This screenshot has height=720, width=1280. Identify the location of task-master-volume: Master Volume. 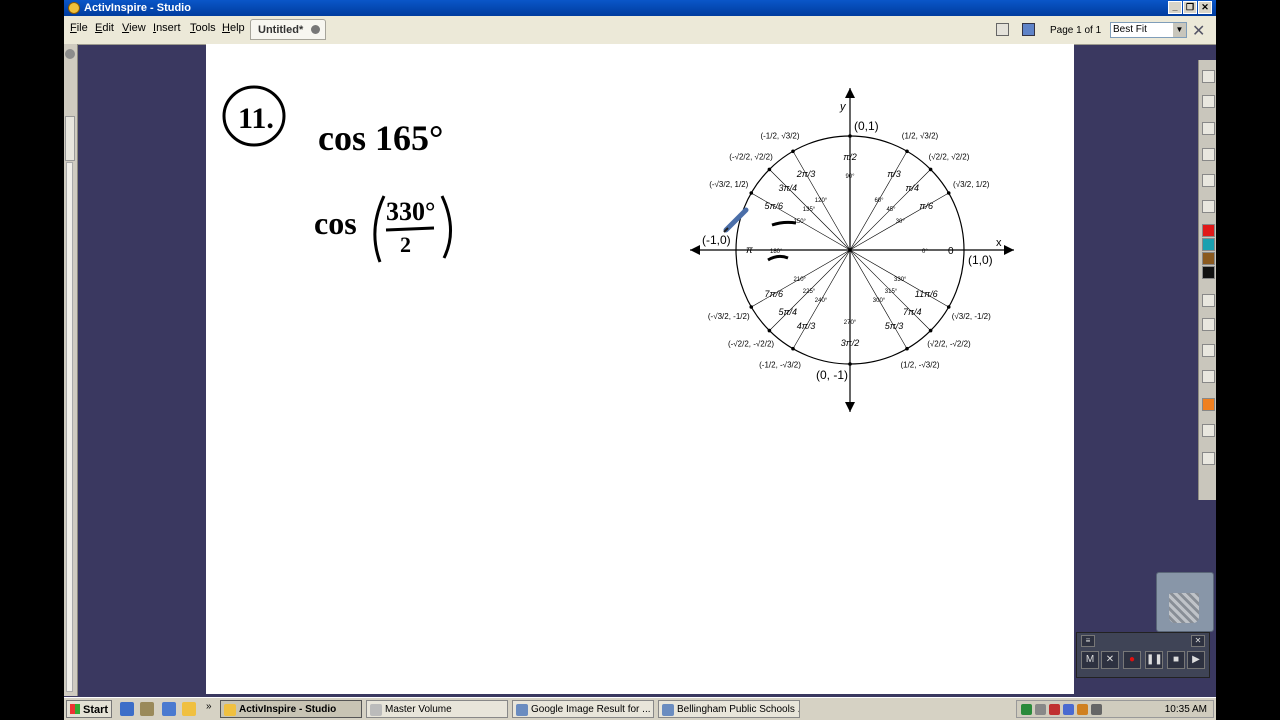
(437, 709).